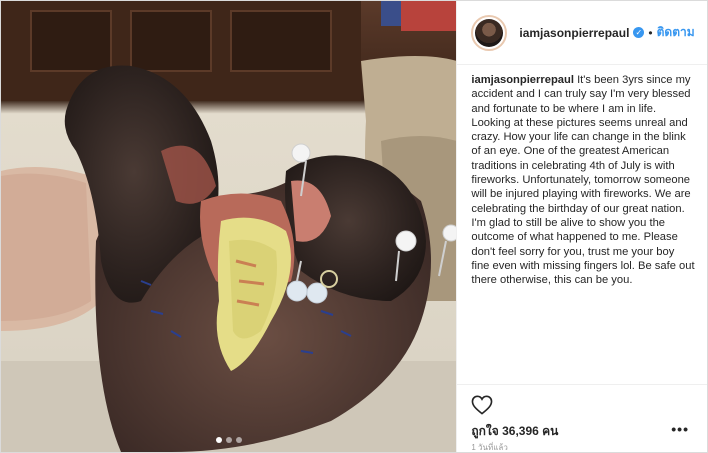  What do you see at coordinates (582, 418) in the screenshot?
I see `post-actions: ถูกใจ 36,396 คน ••• 1 วันที่แล้ว` at bounding box center [582, 418].